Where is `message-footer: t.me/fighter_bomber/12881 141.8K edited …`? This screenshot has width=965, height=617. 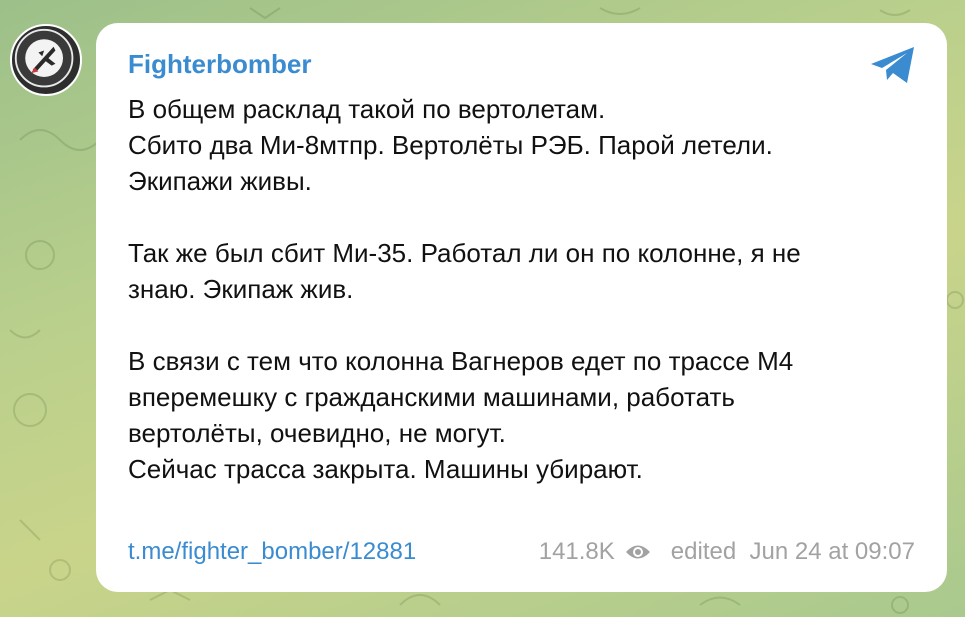 message-footer: t.me/fighter_bomber/12881 141.8K edited … is located at coordinates (521, 552).